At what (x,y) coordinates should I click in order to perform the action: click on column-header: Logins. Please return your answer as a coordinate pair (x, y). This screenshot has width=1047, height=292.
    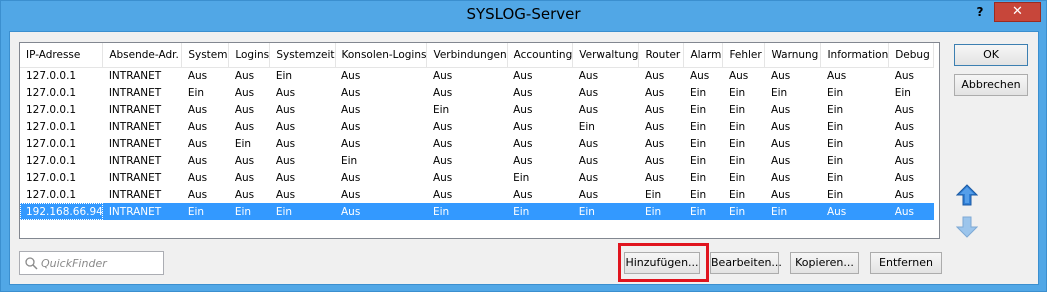
    Looking at the image, I should click on (249, 55).